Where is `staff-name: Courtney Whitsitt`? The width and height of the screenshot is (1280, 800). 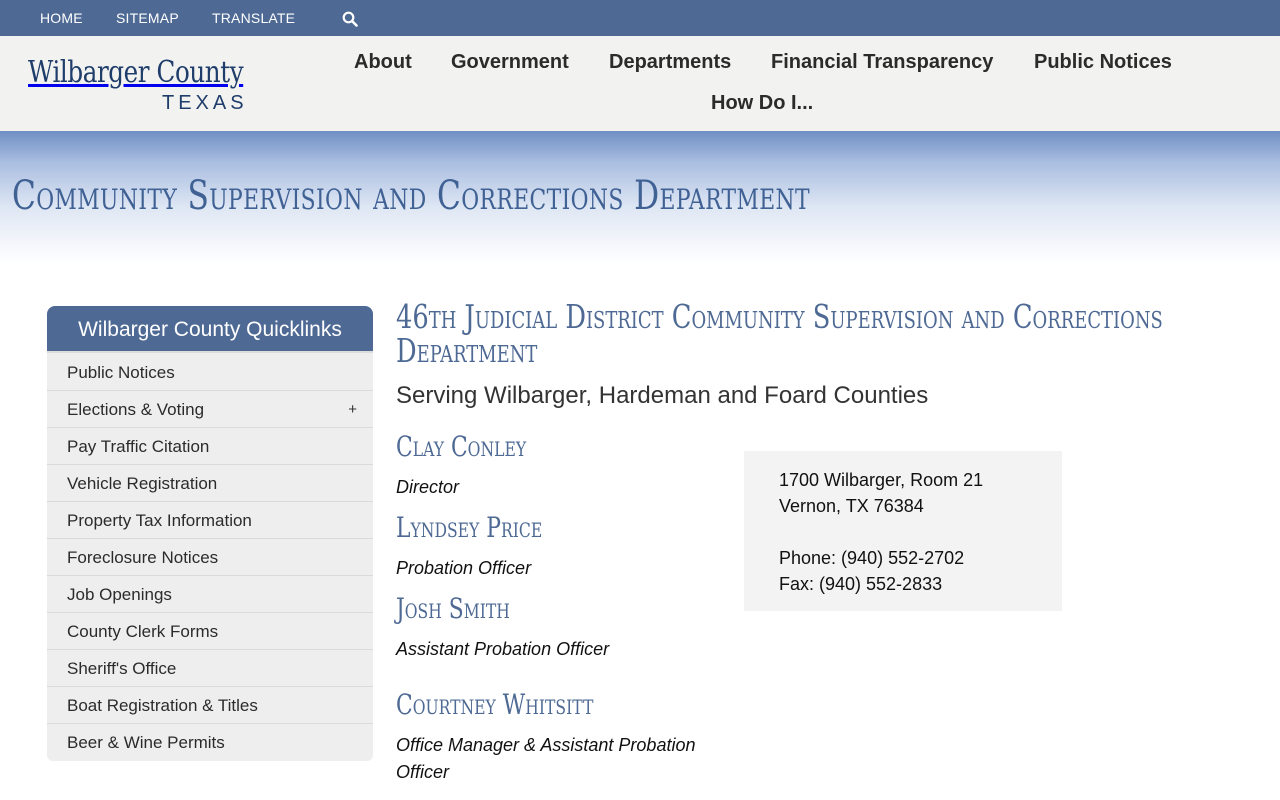
staff-name: Courtney Whitsitt is located at coordinates (495, 704).